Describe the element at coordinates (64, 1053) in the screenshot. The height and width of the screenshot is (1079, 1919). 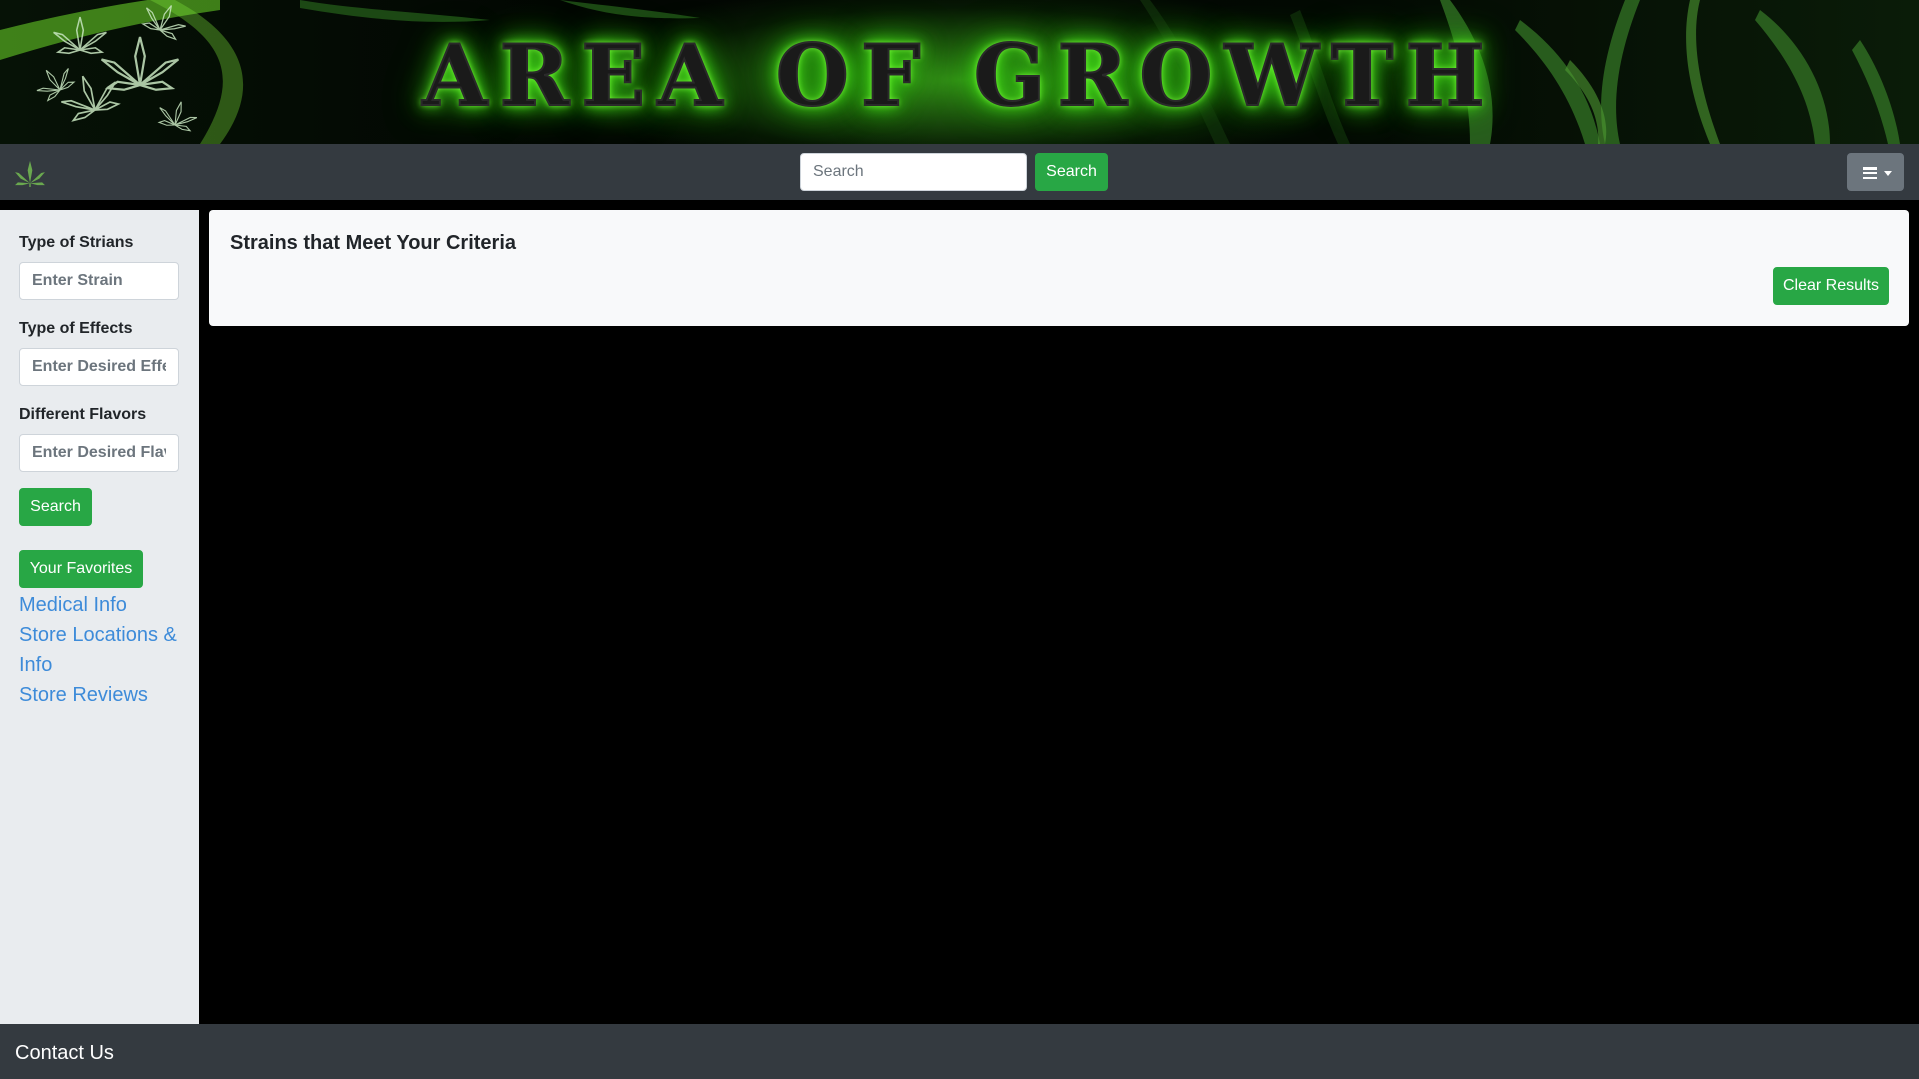
I see `contact-us-link: Contact Us` at that location.